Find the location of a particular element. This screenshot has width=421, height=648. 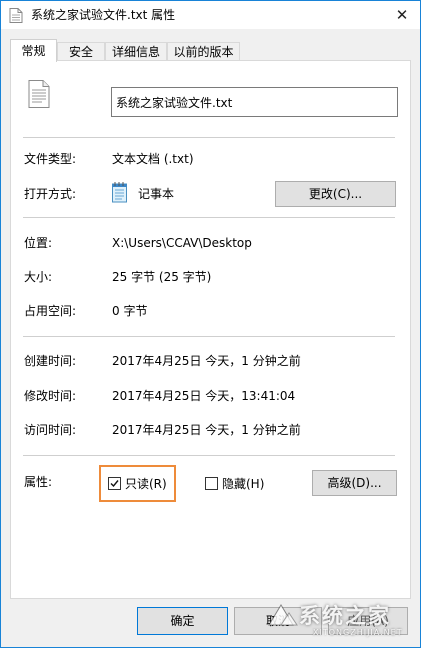

checkmark-icon is located at coordinates (114, 484).